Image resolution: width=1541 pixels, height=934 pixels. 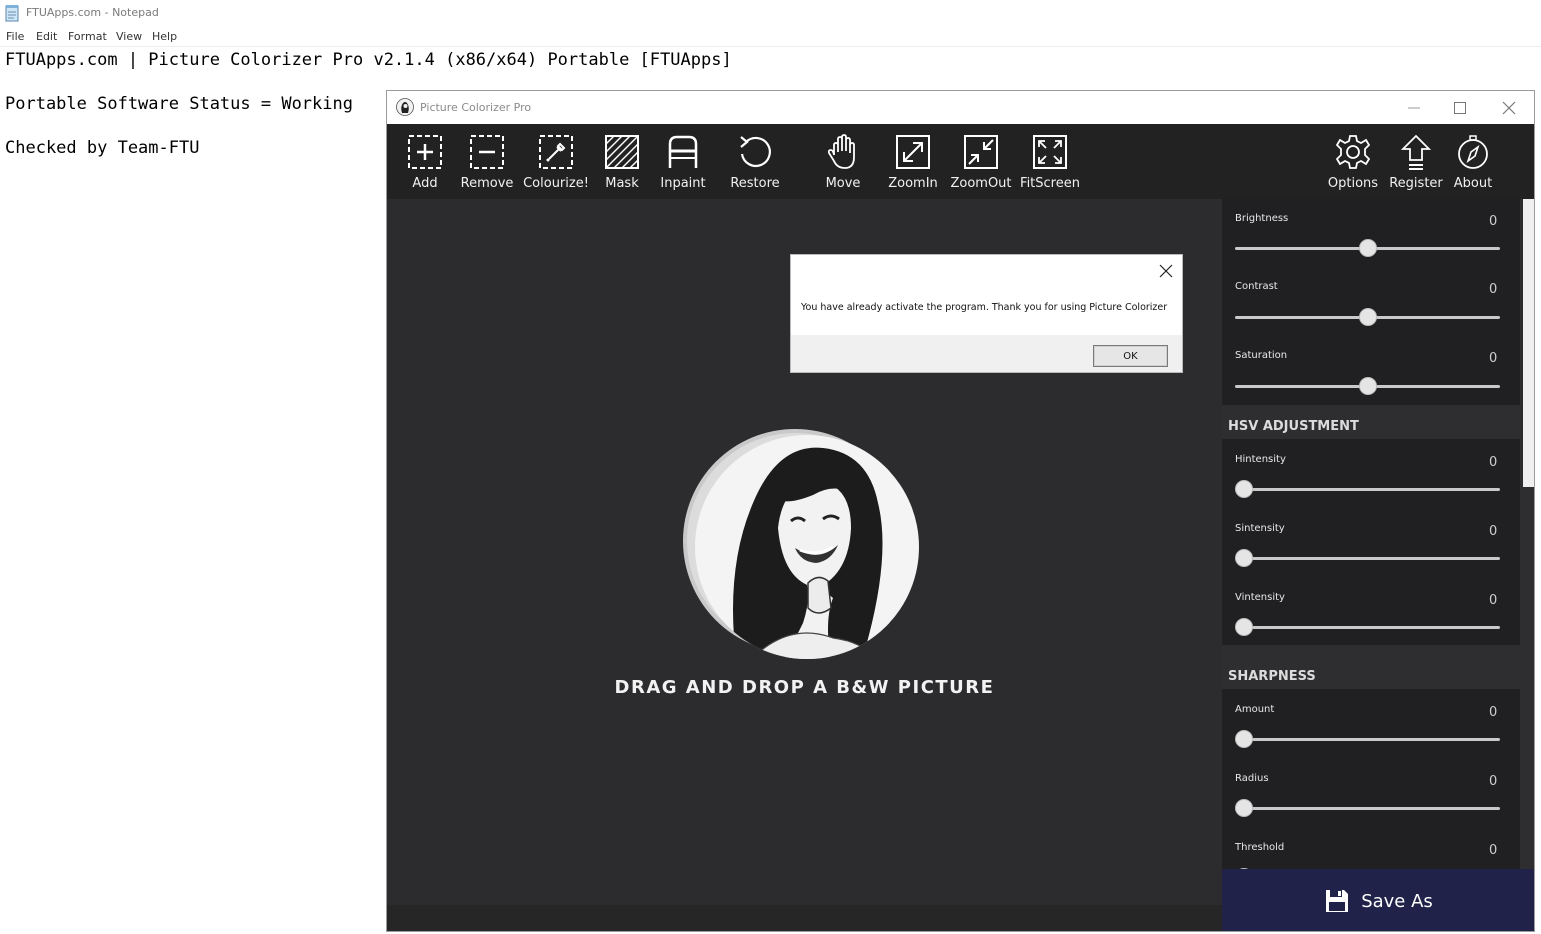 I want to click on minimize-icon, so click(x=1414, y=107).